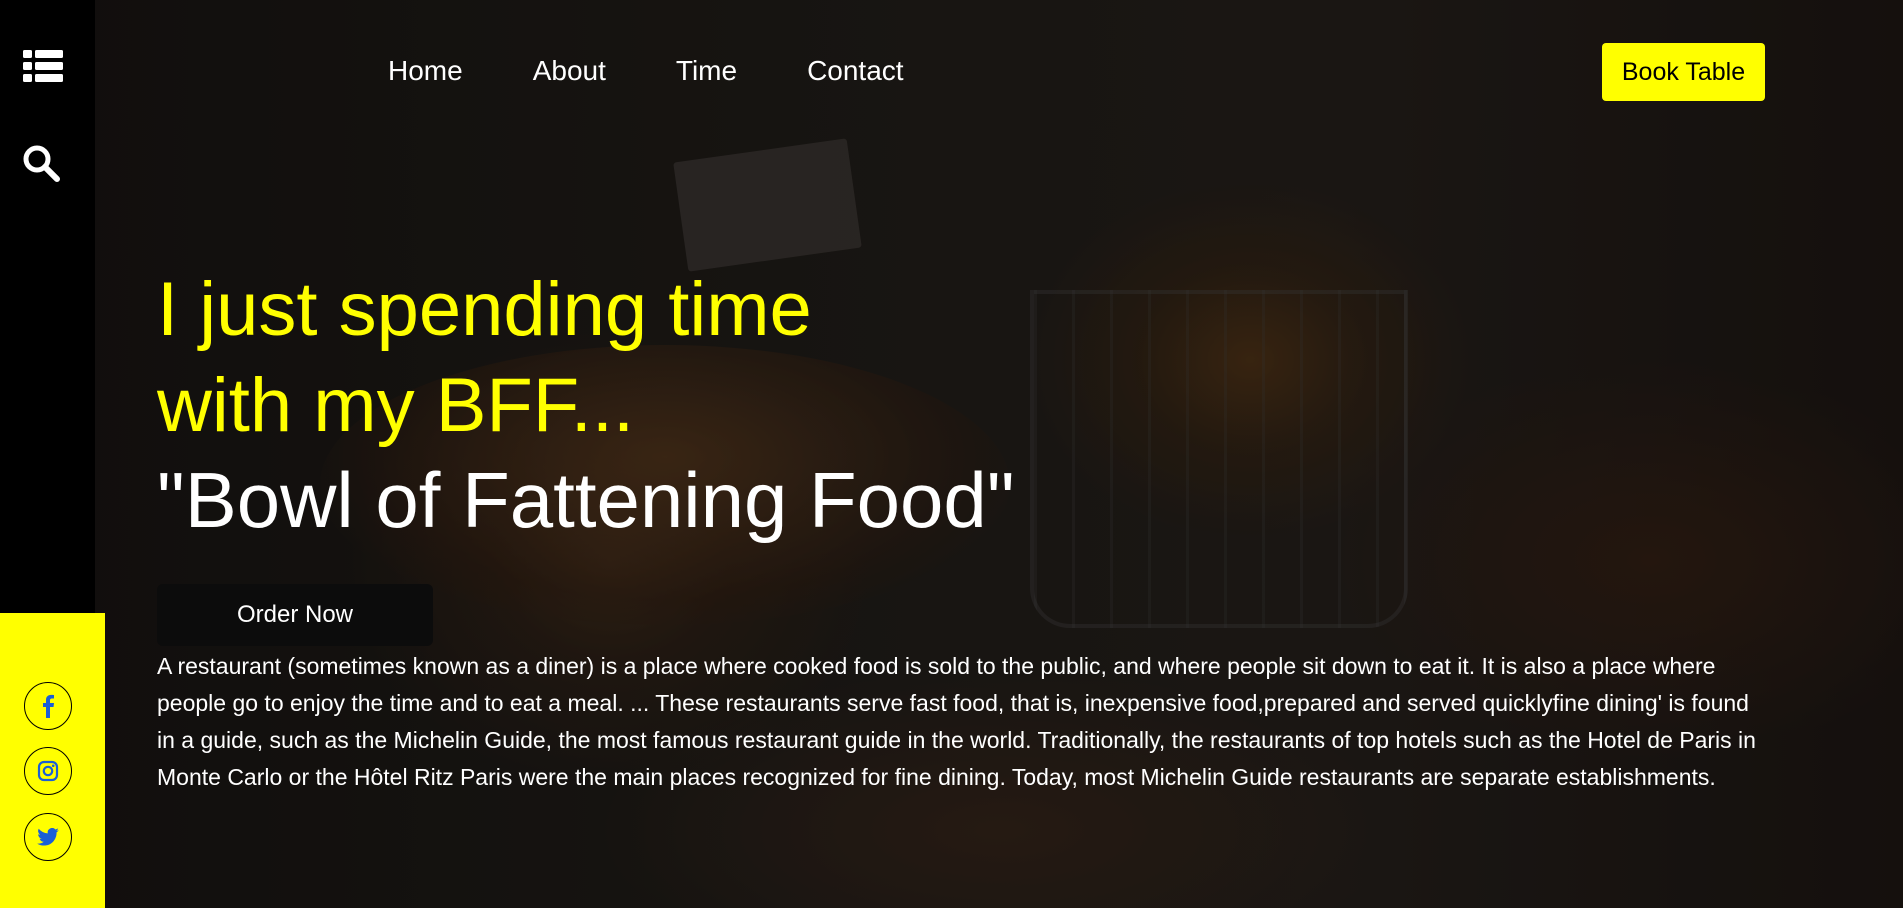 This screenshot has height=908, width=1903. What do you see at coordinates (569, 71) in the screenshot?
I see `nav-about: About` at bounding box center [569, 71].